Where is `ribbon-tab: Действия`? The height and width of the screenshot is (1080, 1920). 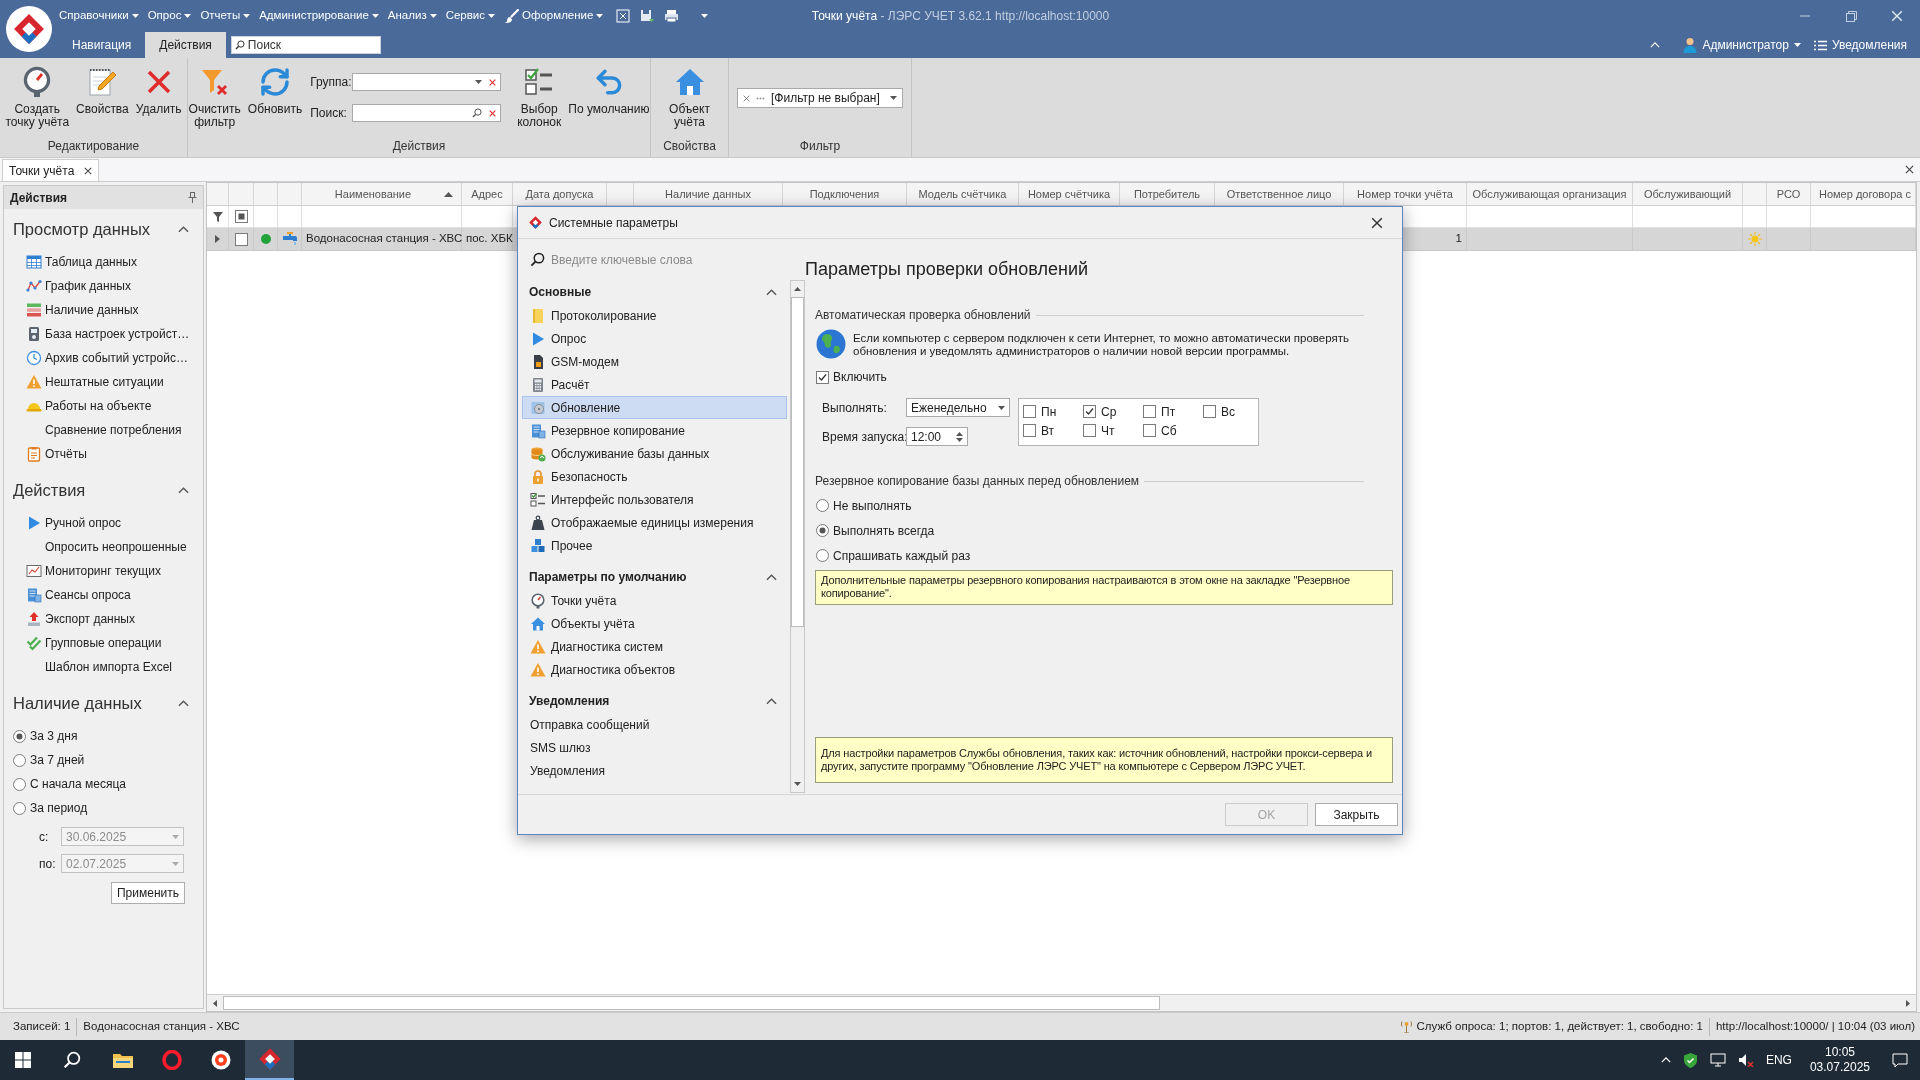 ribbon-tab: Действия is located at coordinates (185, 45).